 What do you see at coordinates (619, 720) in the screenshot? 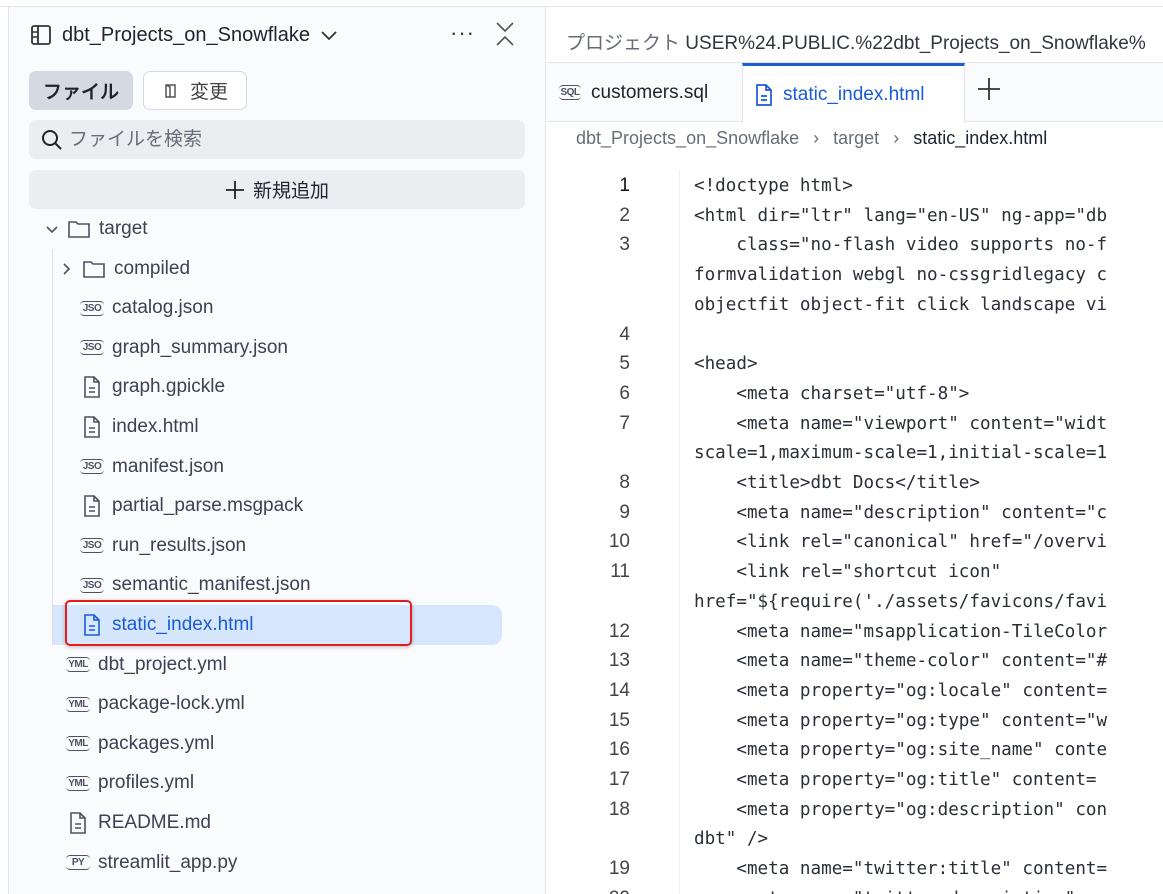
I see `line-number: 15` at bounding box center [619, 720].